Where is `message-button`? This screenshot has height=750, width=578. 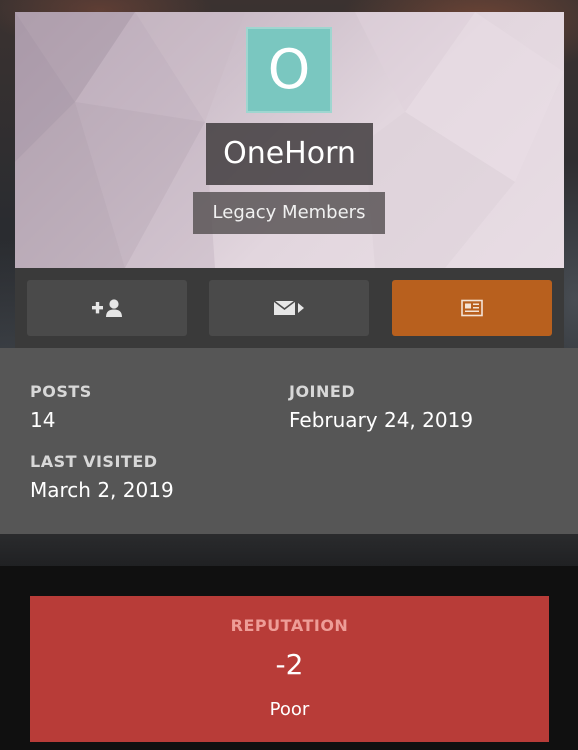
message-button is located at coordinates (289, 308).